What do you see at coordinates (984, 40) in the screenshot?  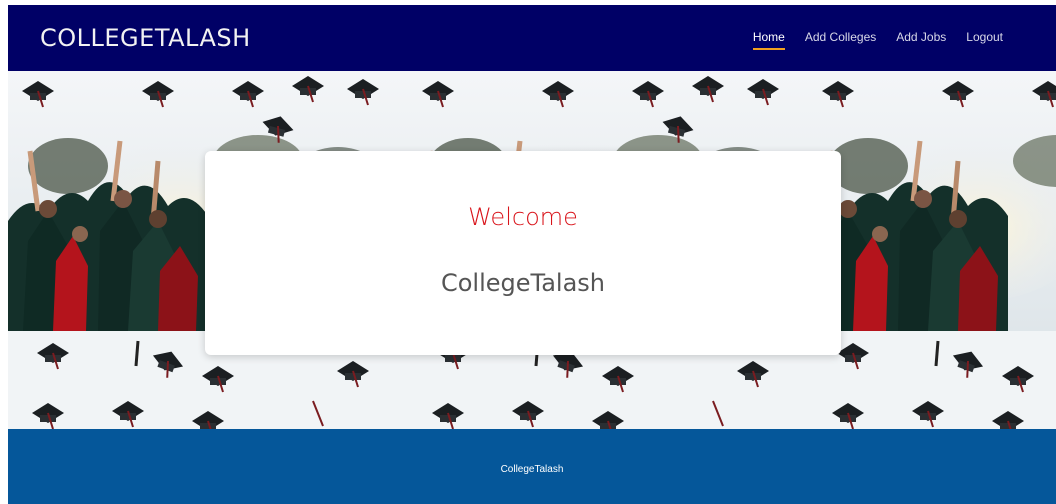 I see `nav-logout: Logout` at bounding box center [984, 40].